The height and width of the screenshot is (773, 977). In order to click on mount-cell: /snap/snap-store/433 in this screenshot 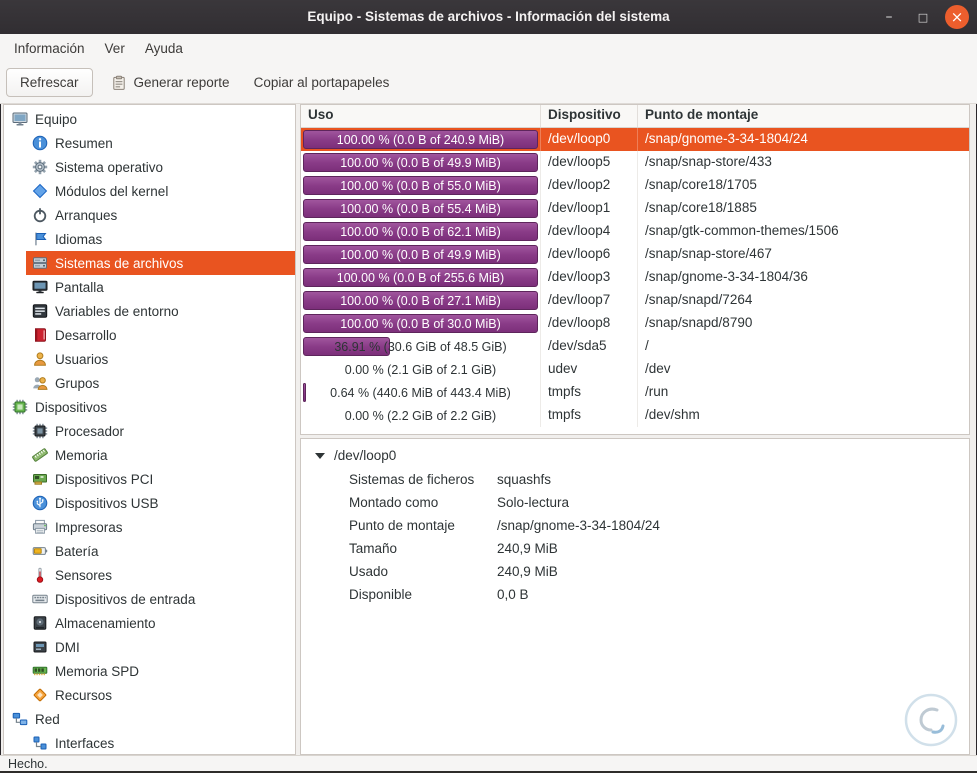, I will do `click(708, 161)`.